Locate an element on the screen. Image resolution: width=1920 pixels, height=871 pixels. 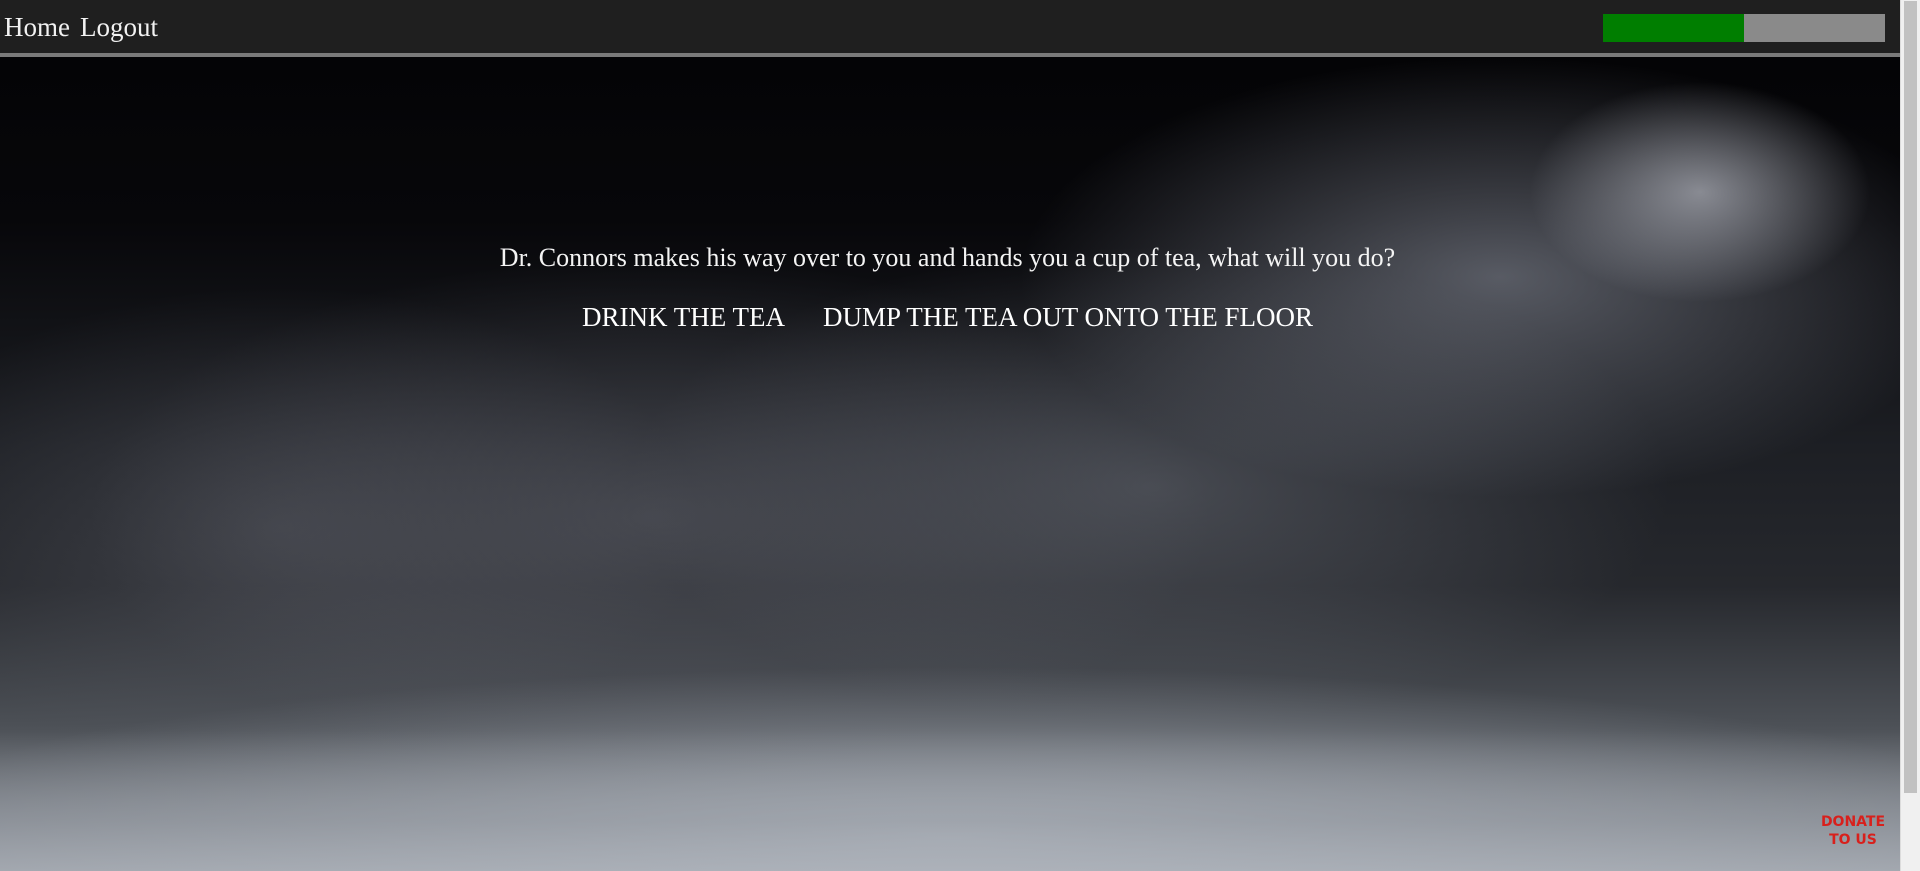
nav-links: Home Logout is located at coordinates (81, 27).